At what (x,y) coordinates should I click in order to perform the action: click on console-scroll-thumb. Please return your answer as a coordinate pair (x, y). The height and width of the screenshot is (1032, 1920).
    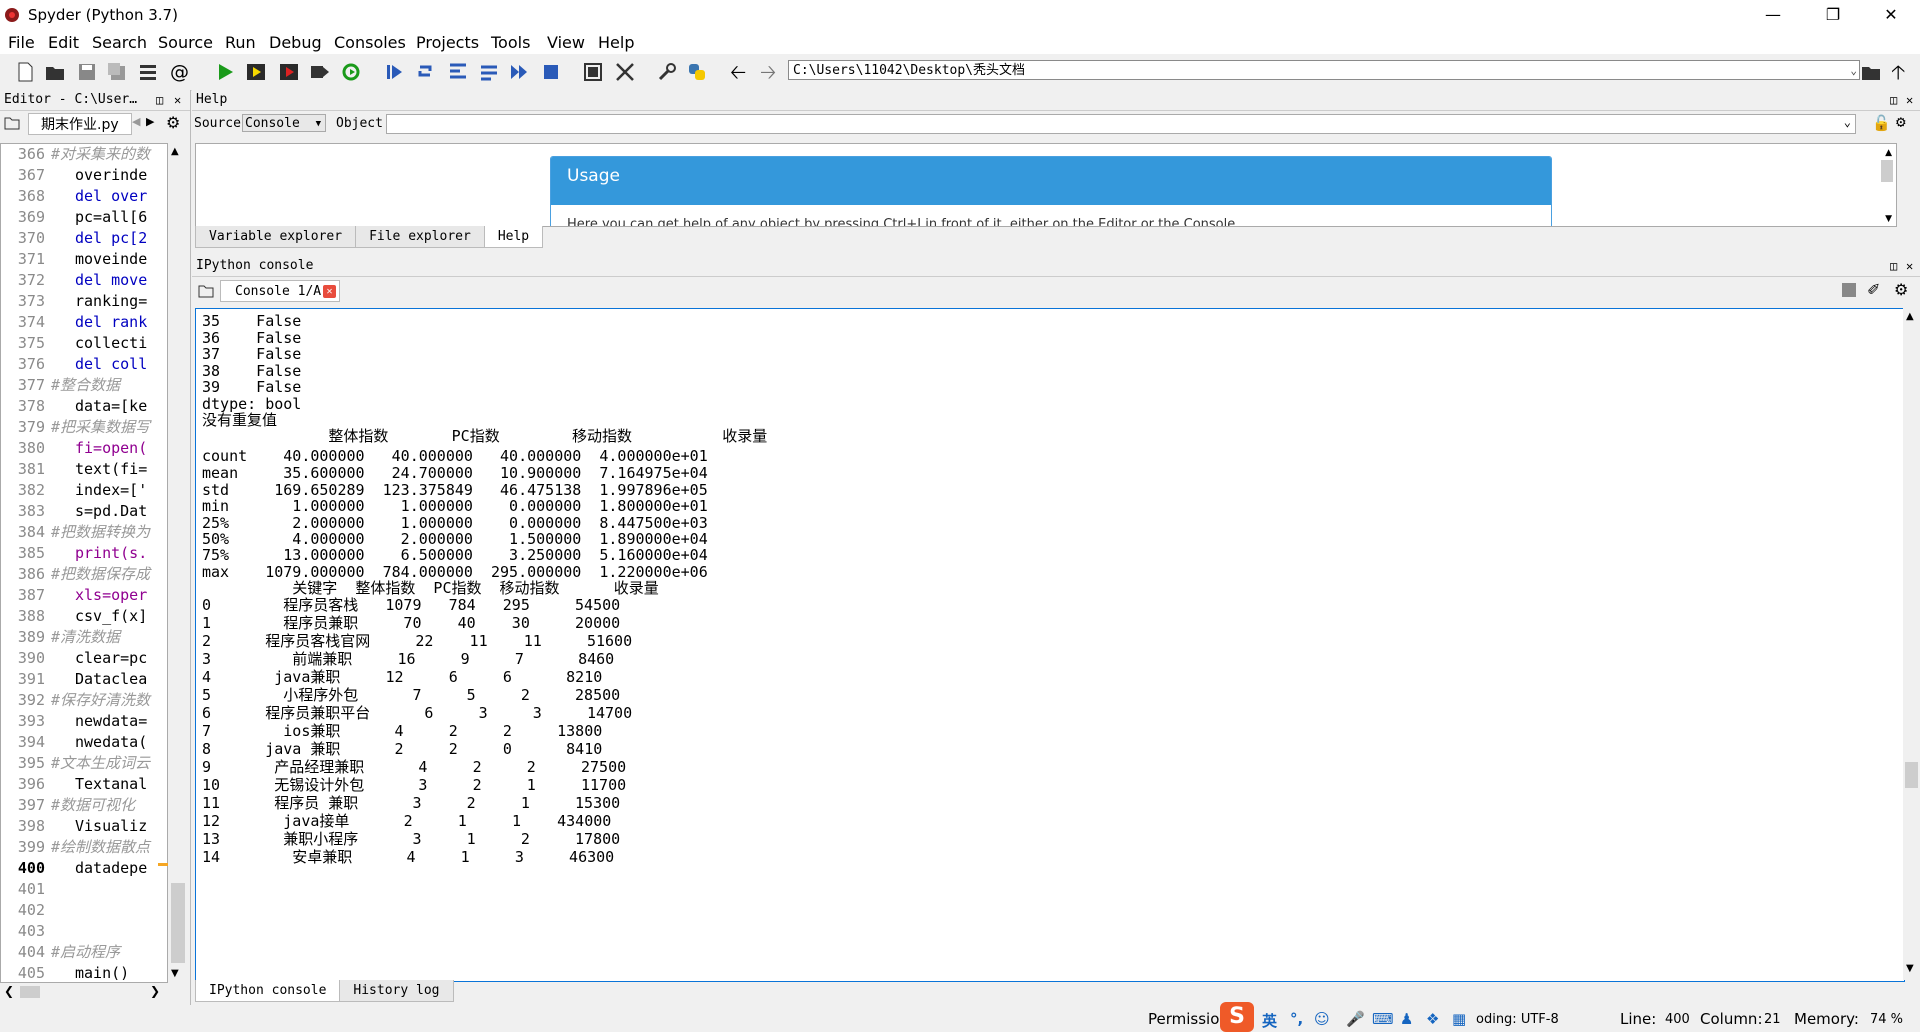
    Looking at the image, I should click on (1911, 775).